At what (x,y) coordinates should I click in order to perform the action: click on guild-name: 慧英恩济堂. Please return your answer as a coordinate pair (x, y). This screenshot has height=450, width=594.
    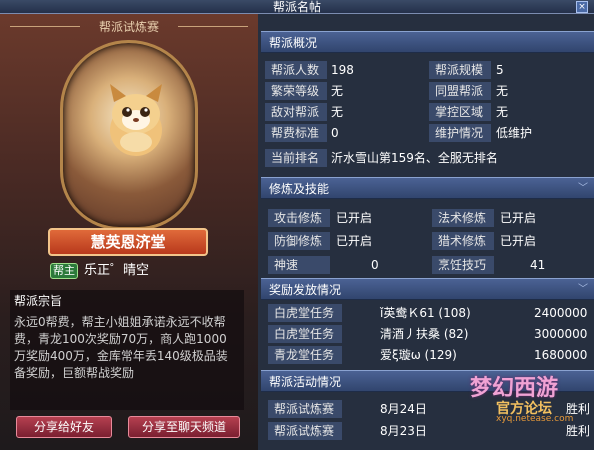
    Looking at the image, I should click on (128, 242).